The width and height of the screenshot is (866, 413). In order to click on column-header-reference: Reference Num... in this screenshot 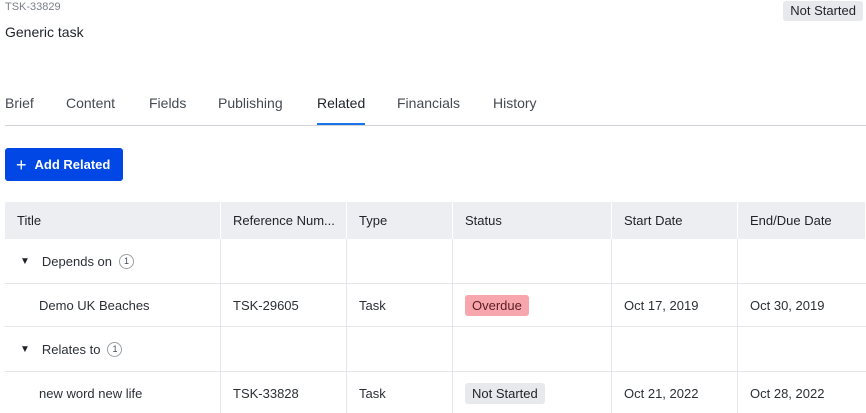, I will do `click(284, 220)`.